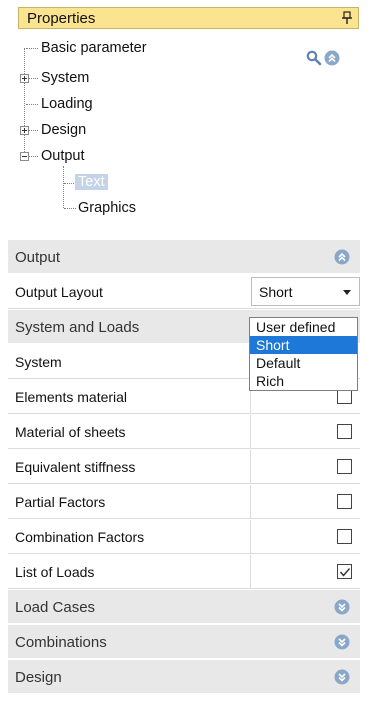  What do you see at coordinates (61, 642) in the screenshot?
I see `section-label: Combinations` at bounding box center [61, 642].